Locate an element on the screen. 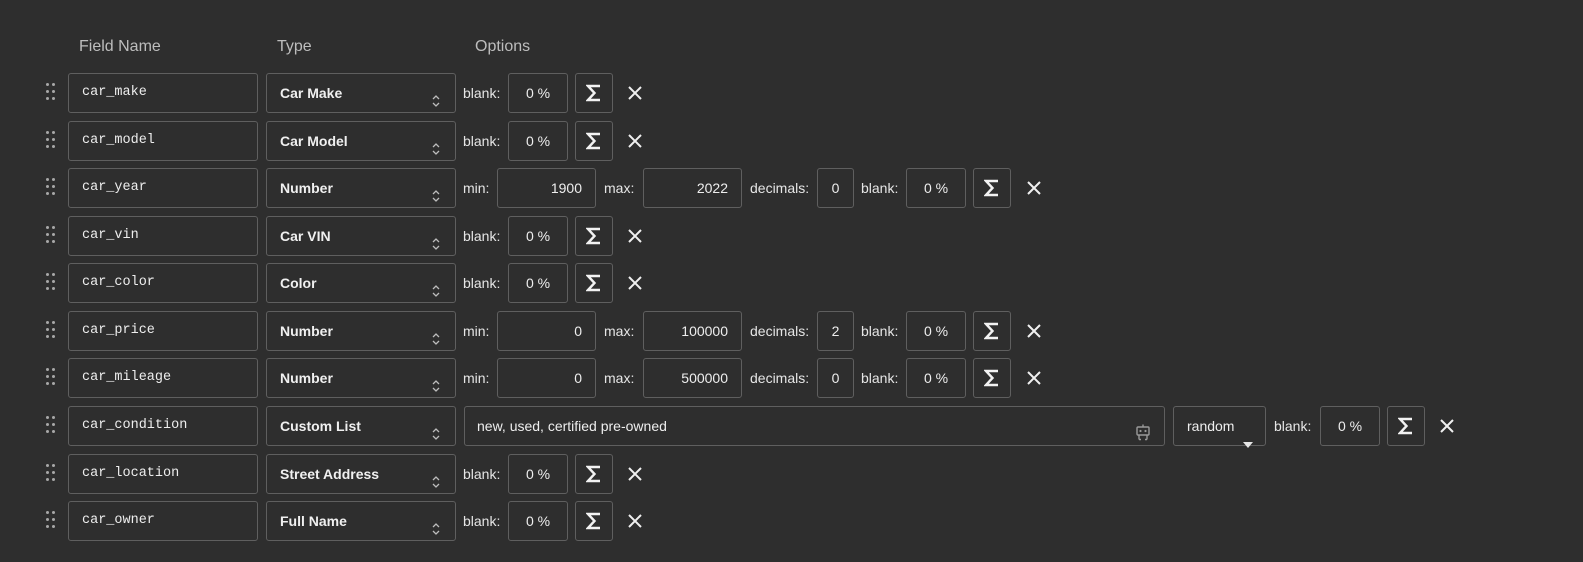 This screenshot has height=562, width=1583. field-name-input: car_price is located at coordinates (163, 331).